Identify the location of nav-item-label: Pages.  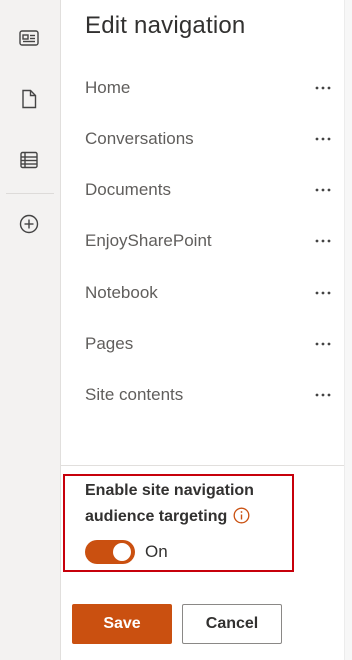
(109, 343).